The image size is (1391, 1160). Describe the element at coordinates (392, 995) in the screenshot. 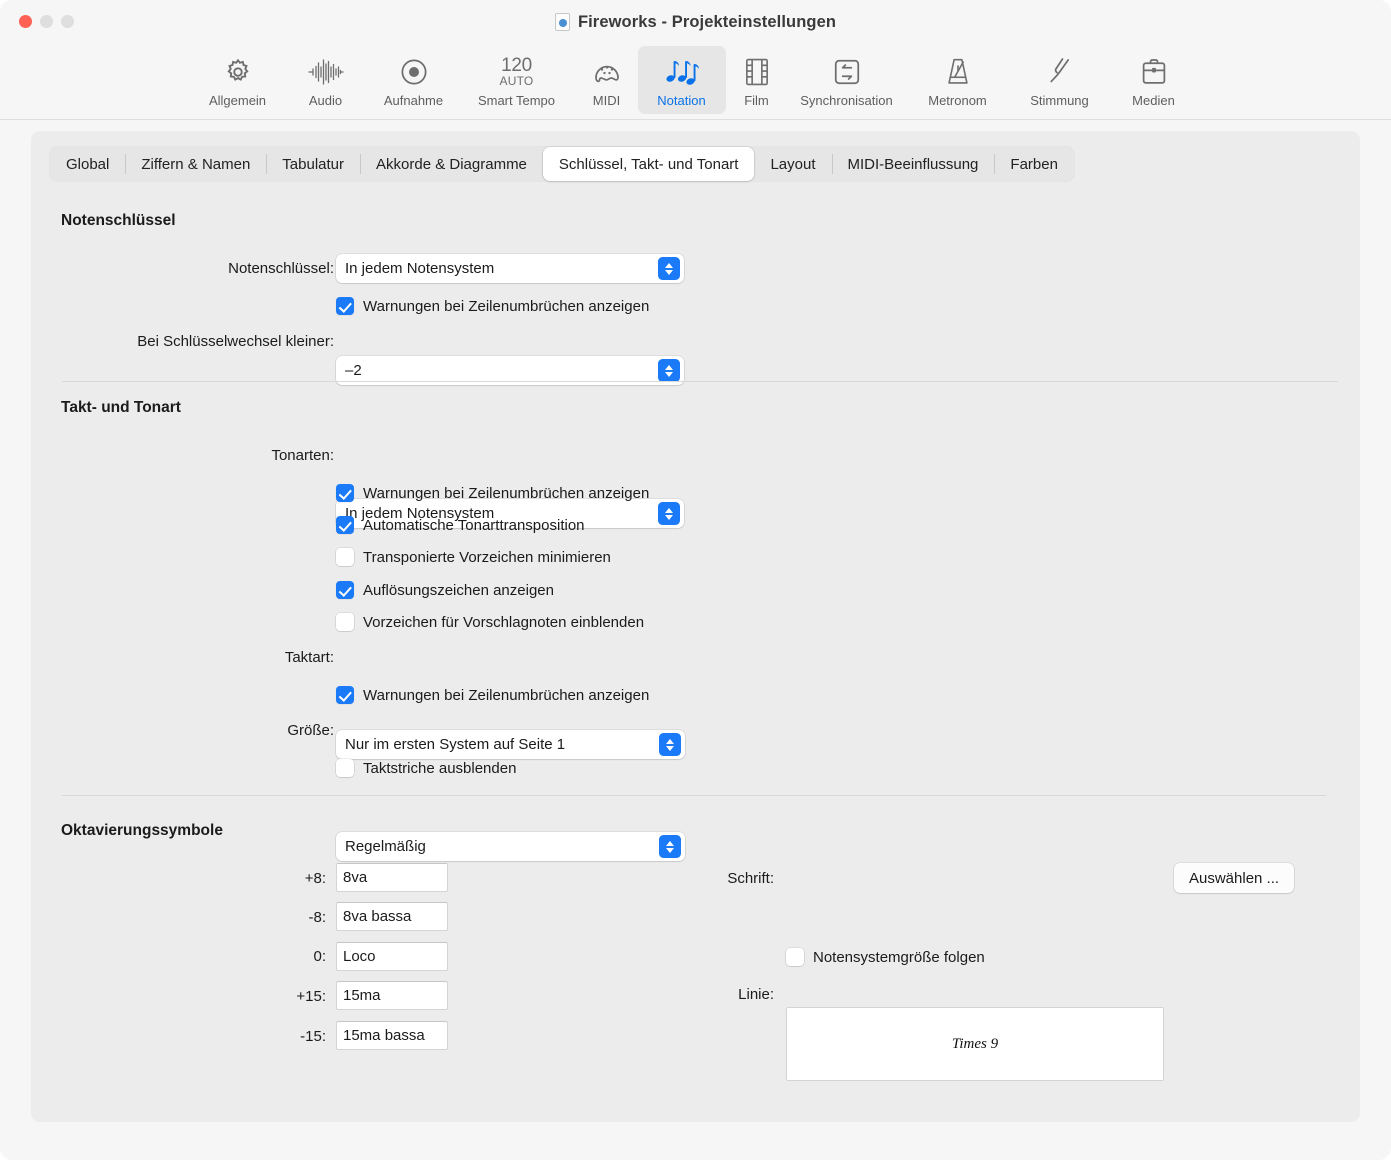

I see `input-octave-plus15: 15ma` at that location.